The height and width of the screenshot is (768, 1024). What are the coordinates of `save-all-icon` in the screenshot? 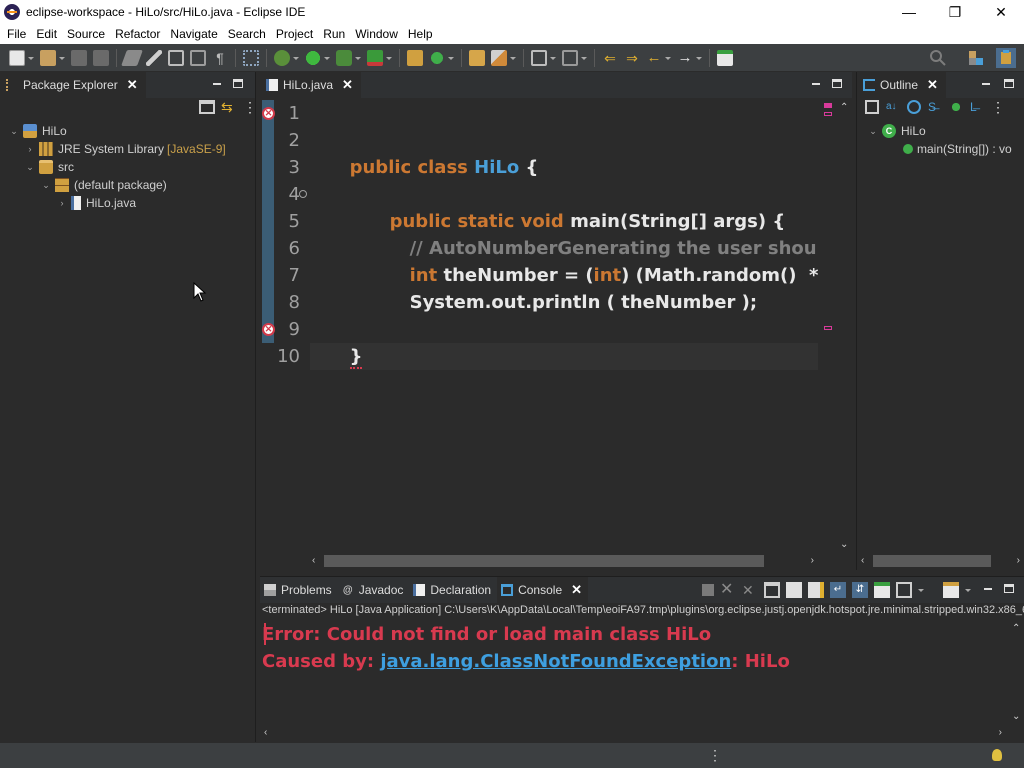 It's located at (101, 57).